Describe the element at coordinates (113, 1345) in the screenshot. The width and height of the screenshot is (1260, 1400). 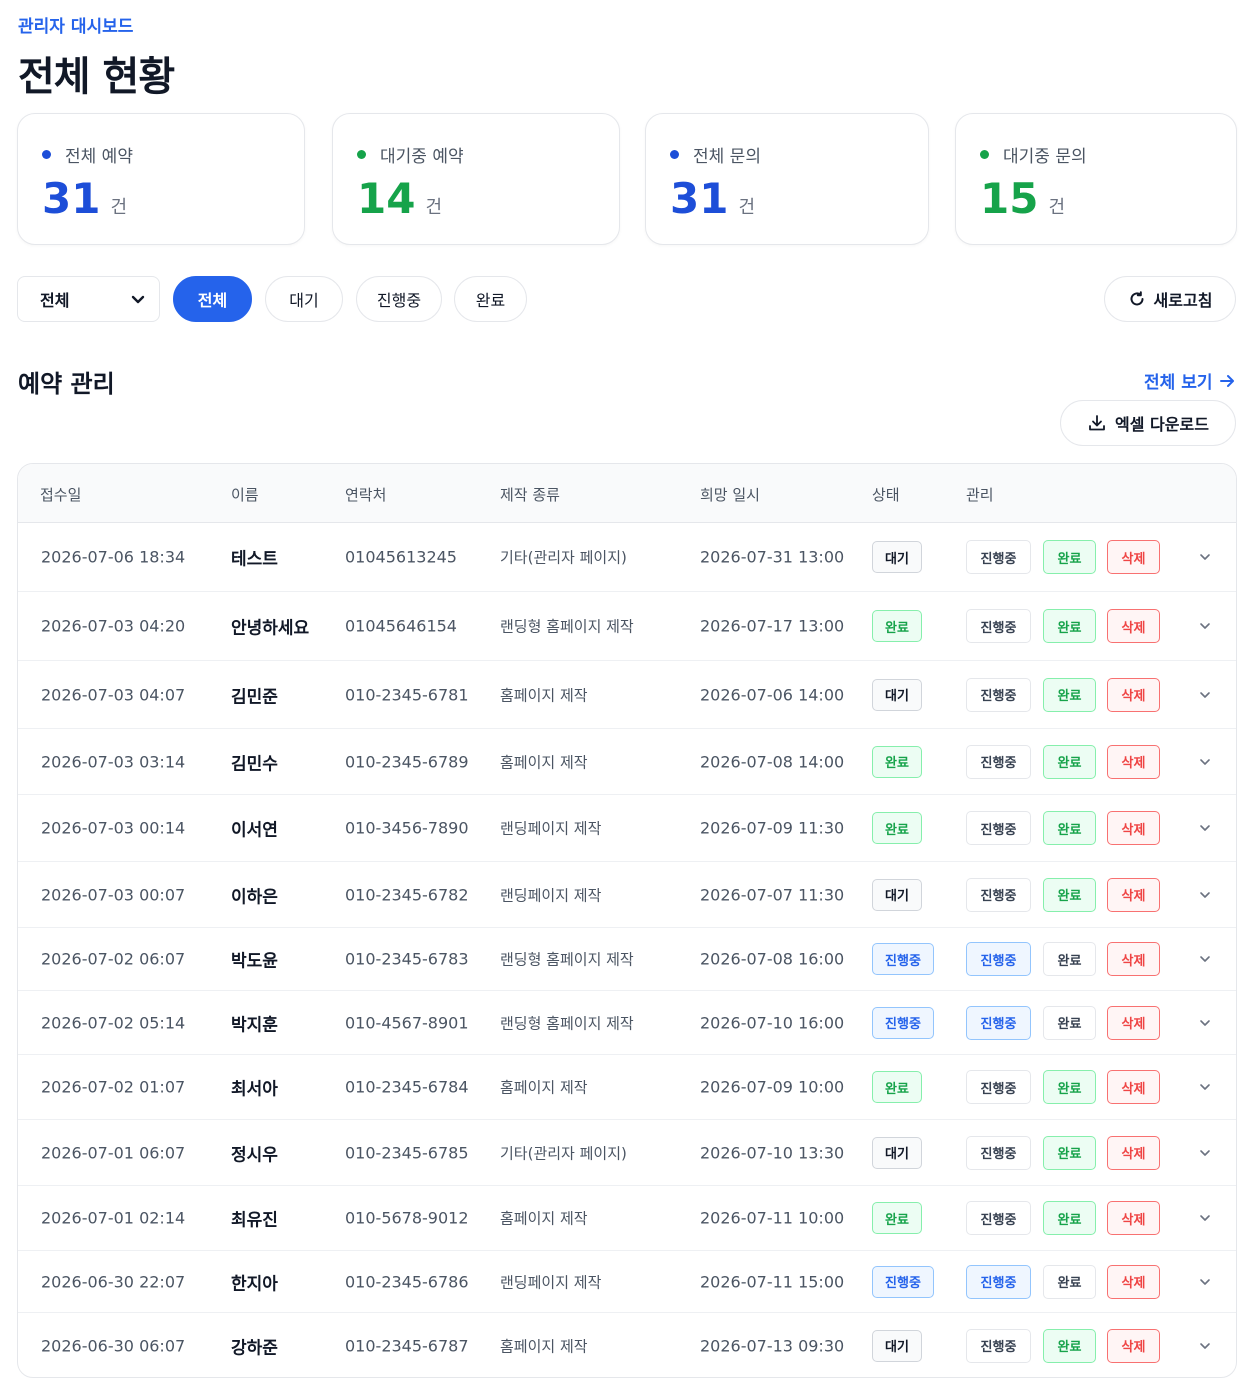
I see `cell-date: 2026-06-30 06:07` at that location.